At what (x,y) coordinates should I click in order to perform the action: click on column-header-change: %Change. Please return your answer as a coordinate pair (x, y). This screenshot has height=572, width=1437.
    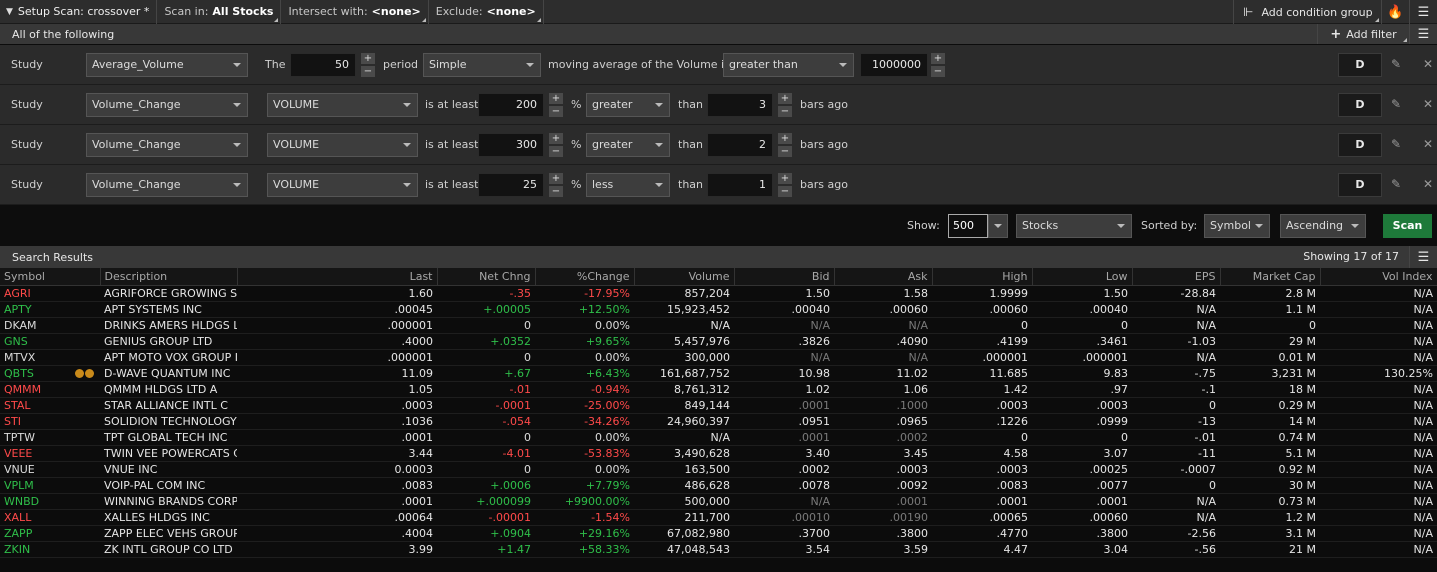
    Looking at the image, I should click on (585, 277).